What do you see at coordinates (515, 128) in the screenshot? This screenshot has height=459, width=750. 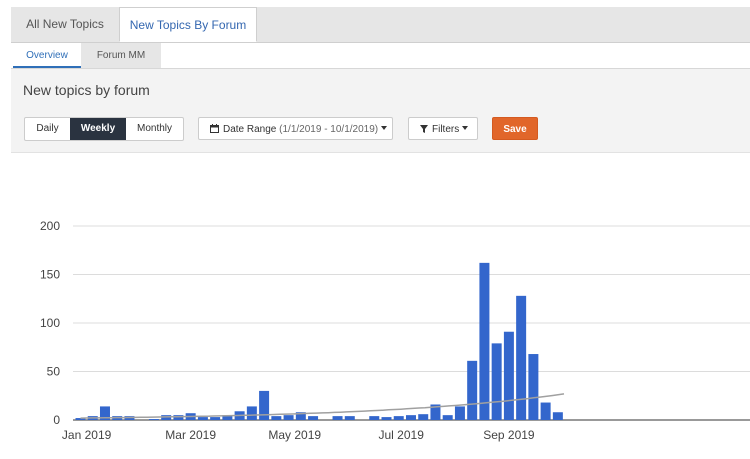 I see `save-button: Save` at bounding box center [515, 128].